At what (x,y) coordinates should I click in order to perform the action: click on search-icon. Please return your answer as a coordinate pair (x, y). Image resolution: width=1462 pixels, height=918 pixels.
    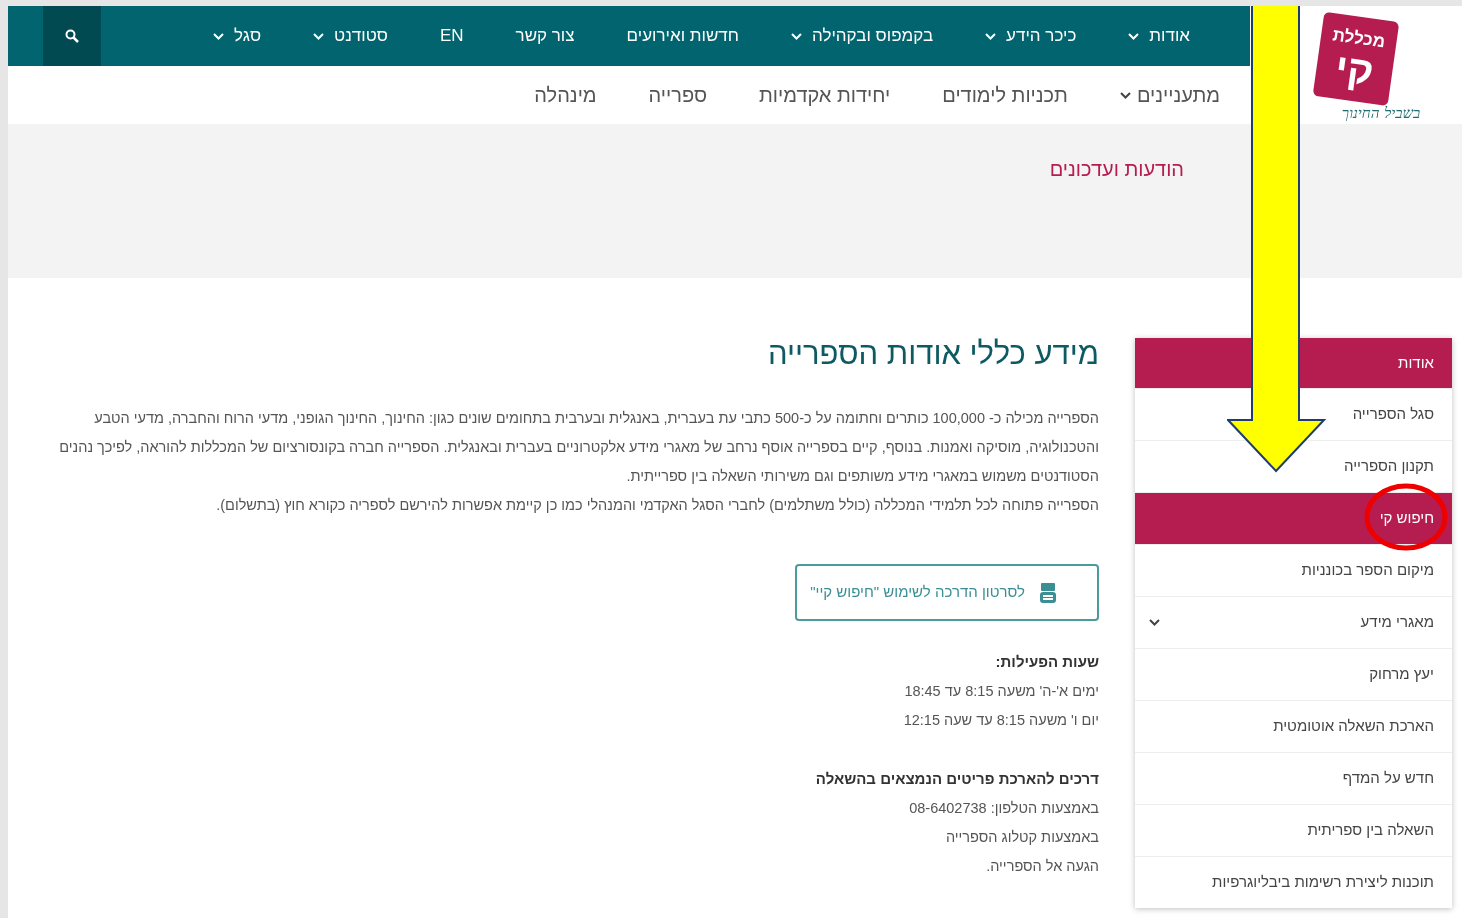
    Looking at the image, I should click on (72, 36).